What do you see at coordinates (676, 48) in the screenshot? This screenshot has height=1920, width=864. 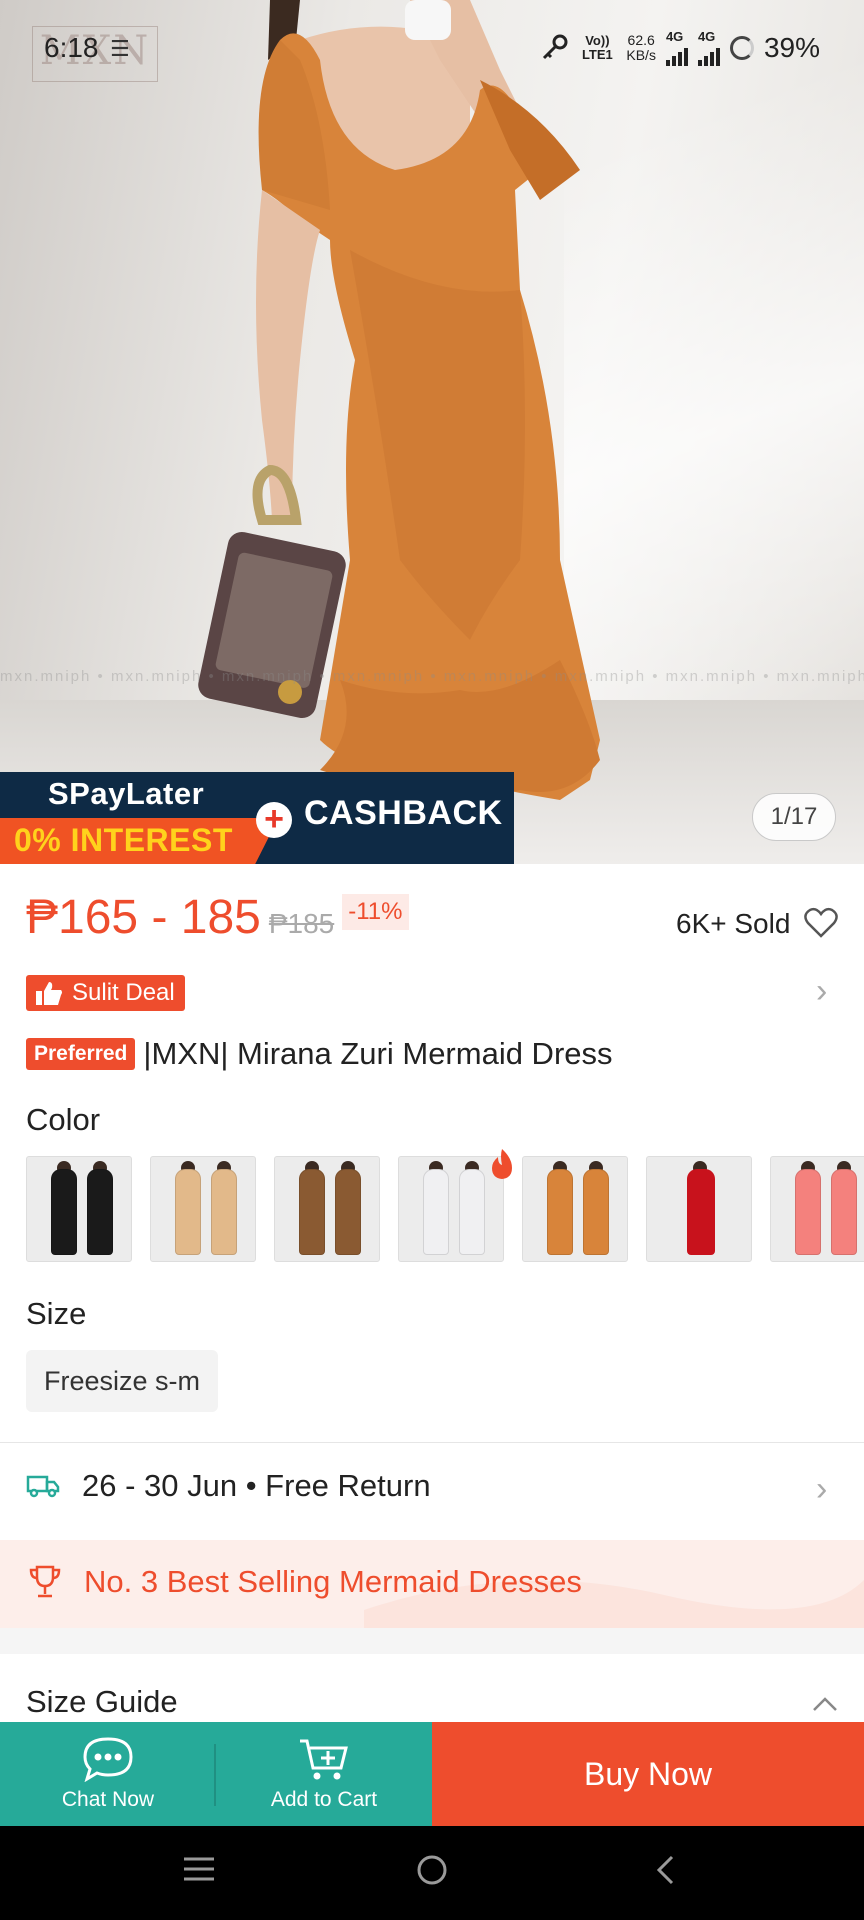 I see `signal-sim1-icon: 4G` at bounding box center [676, 48].